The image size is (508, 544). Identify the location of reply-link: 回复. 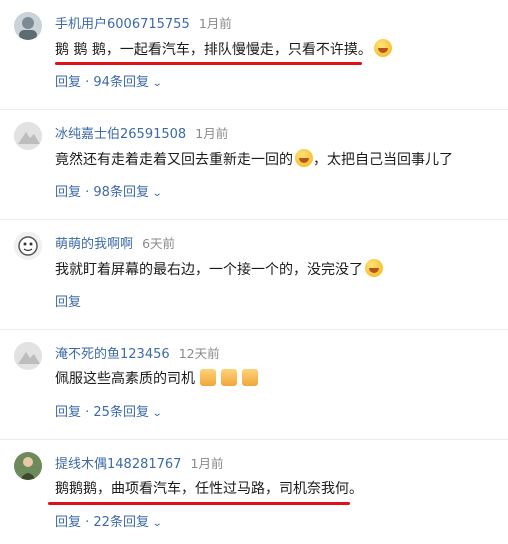
(68, 303).